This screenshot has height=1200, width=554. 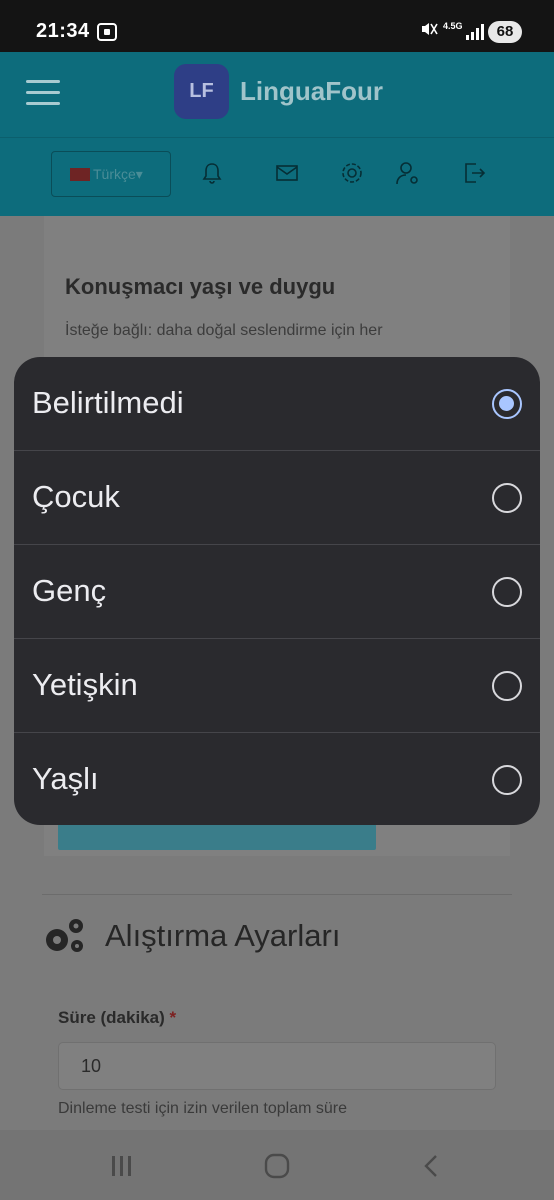 What do you see at coordinates (212, 173) in the screenshot?
I see `bell-icon` at bounding box center [212, 173].